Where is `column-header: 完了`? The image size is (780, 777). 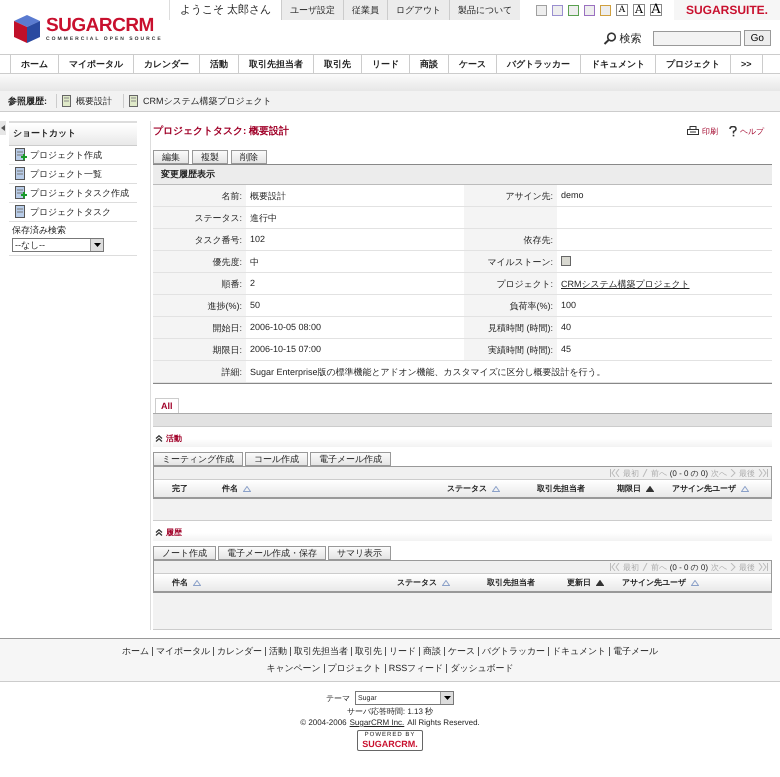
column-header: 完了 is located at coordinates (180, 488).